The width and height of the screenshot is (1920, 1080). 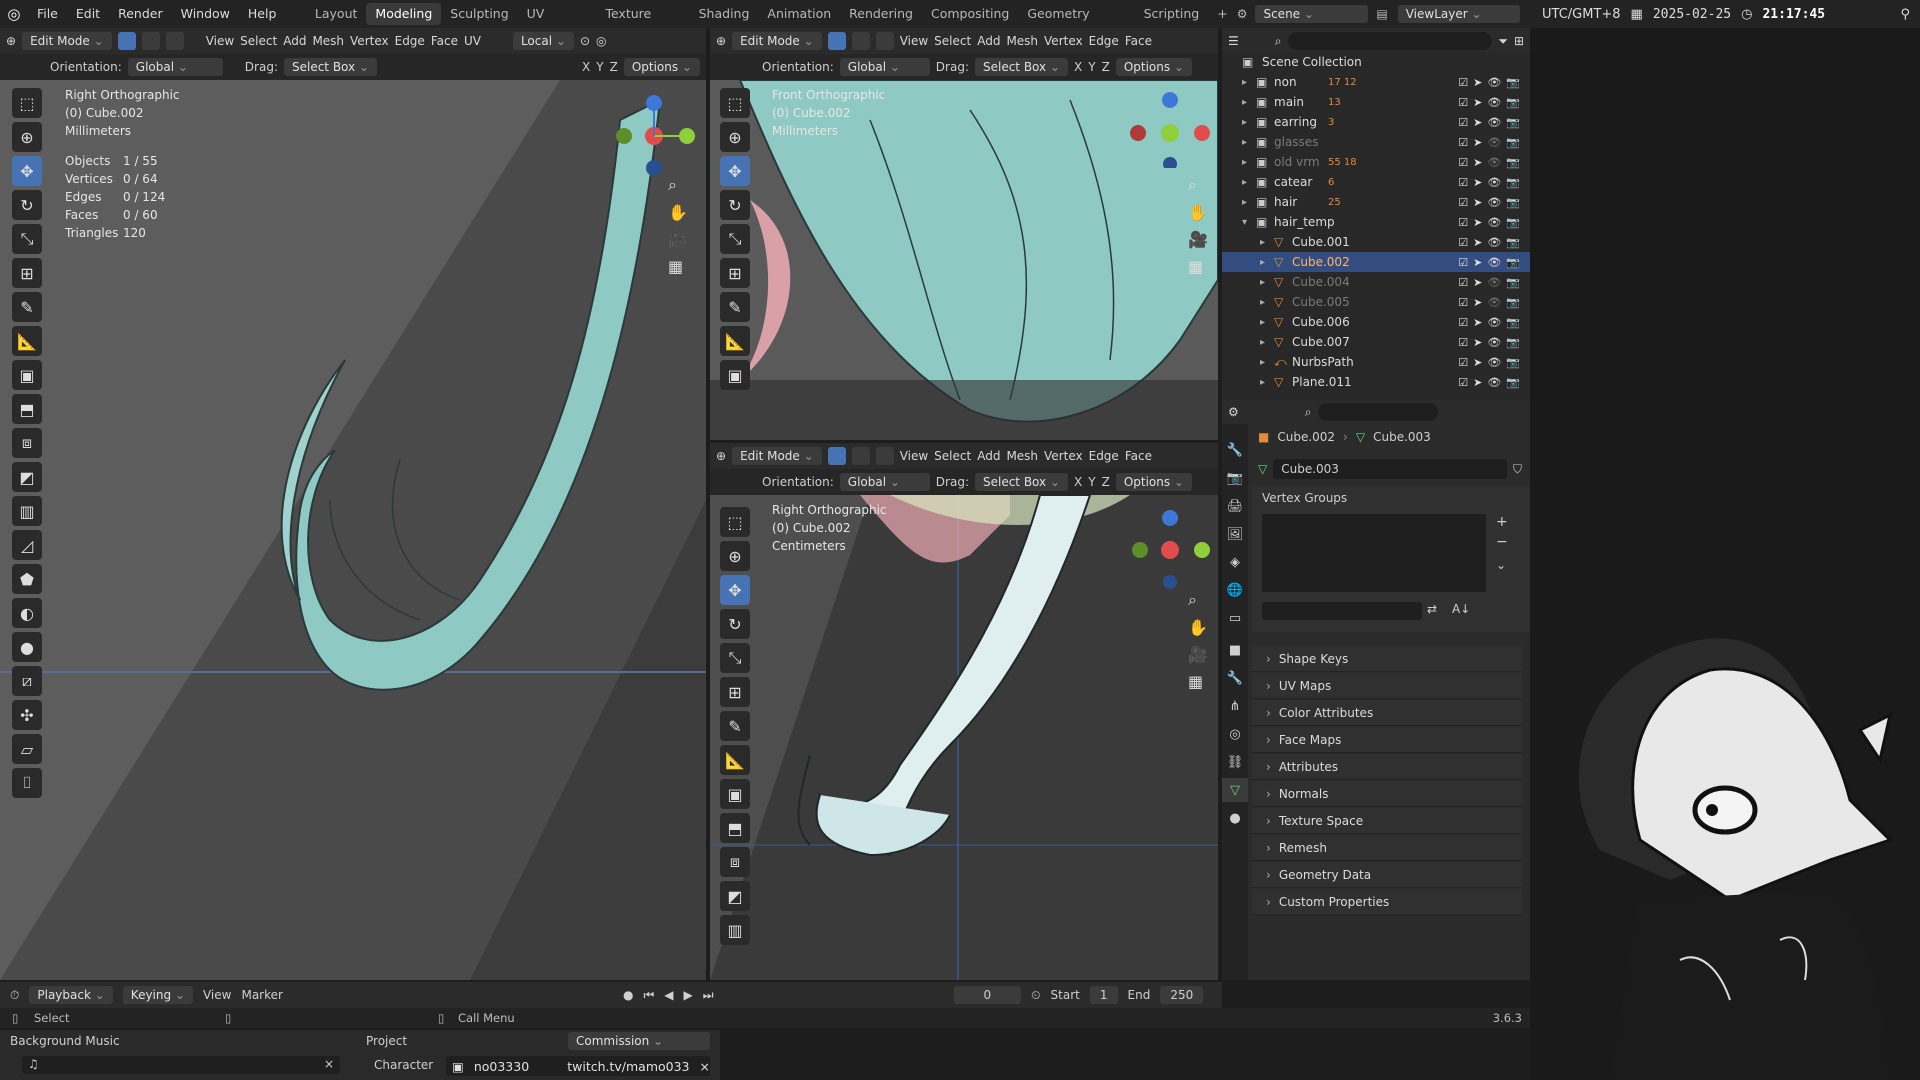 I want to click on outliner-row-cube-005: ▸ ▽ Cube.005 ☑ ➤ 👁 📷, so click(x=1376, y=302).